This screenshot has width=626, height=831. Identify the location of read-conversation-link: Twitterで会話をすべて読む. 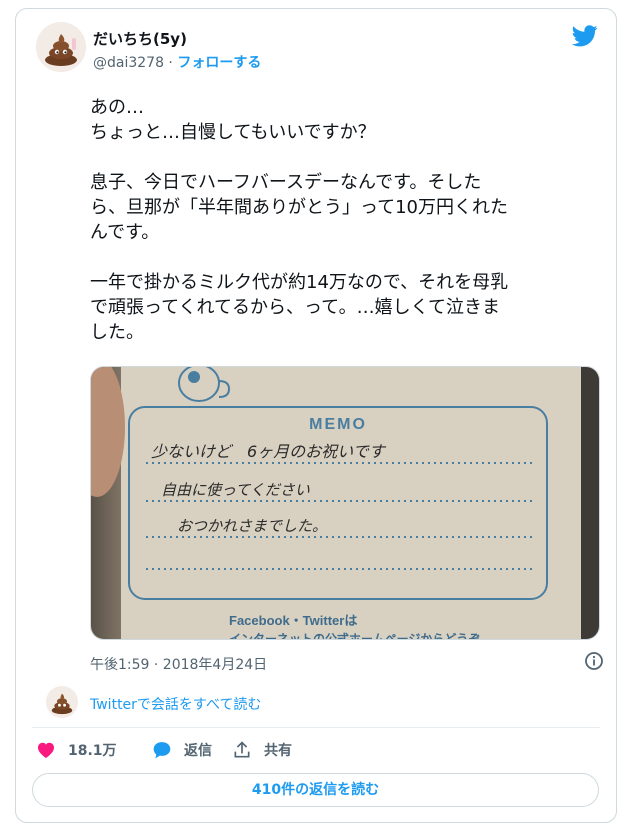
(326, 702).